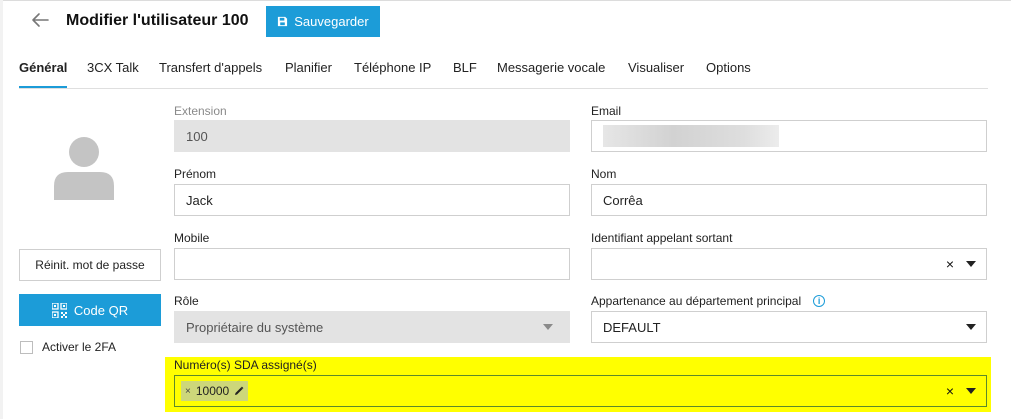 The width and height of the screenshot is (1011, 419). What do you see at coordinates (503, 88) in the screenshot?
I see `tab-divider` at bounding box center [503, 88].